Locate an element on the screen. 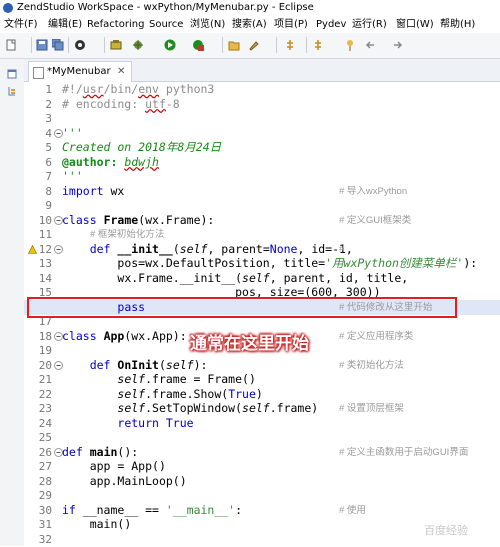  menu-navigate: 浏览(N) is located at coordinates (207, 24).